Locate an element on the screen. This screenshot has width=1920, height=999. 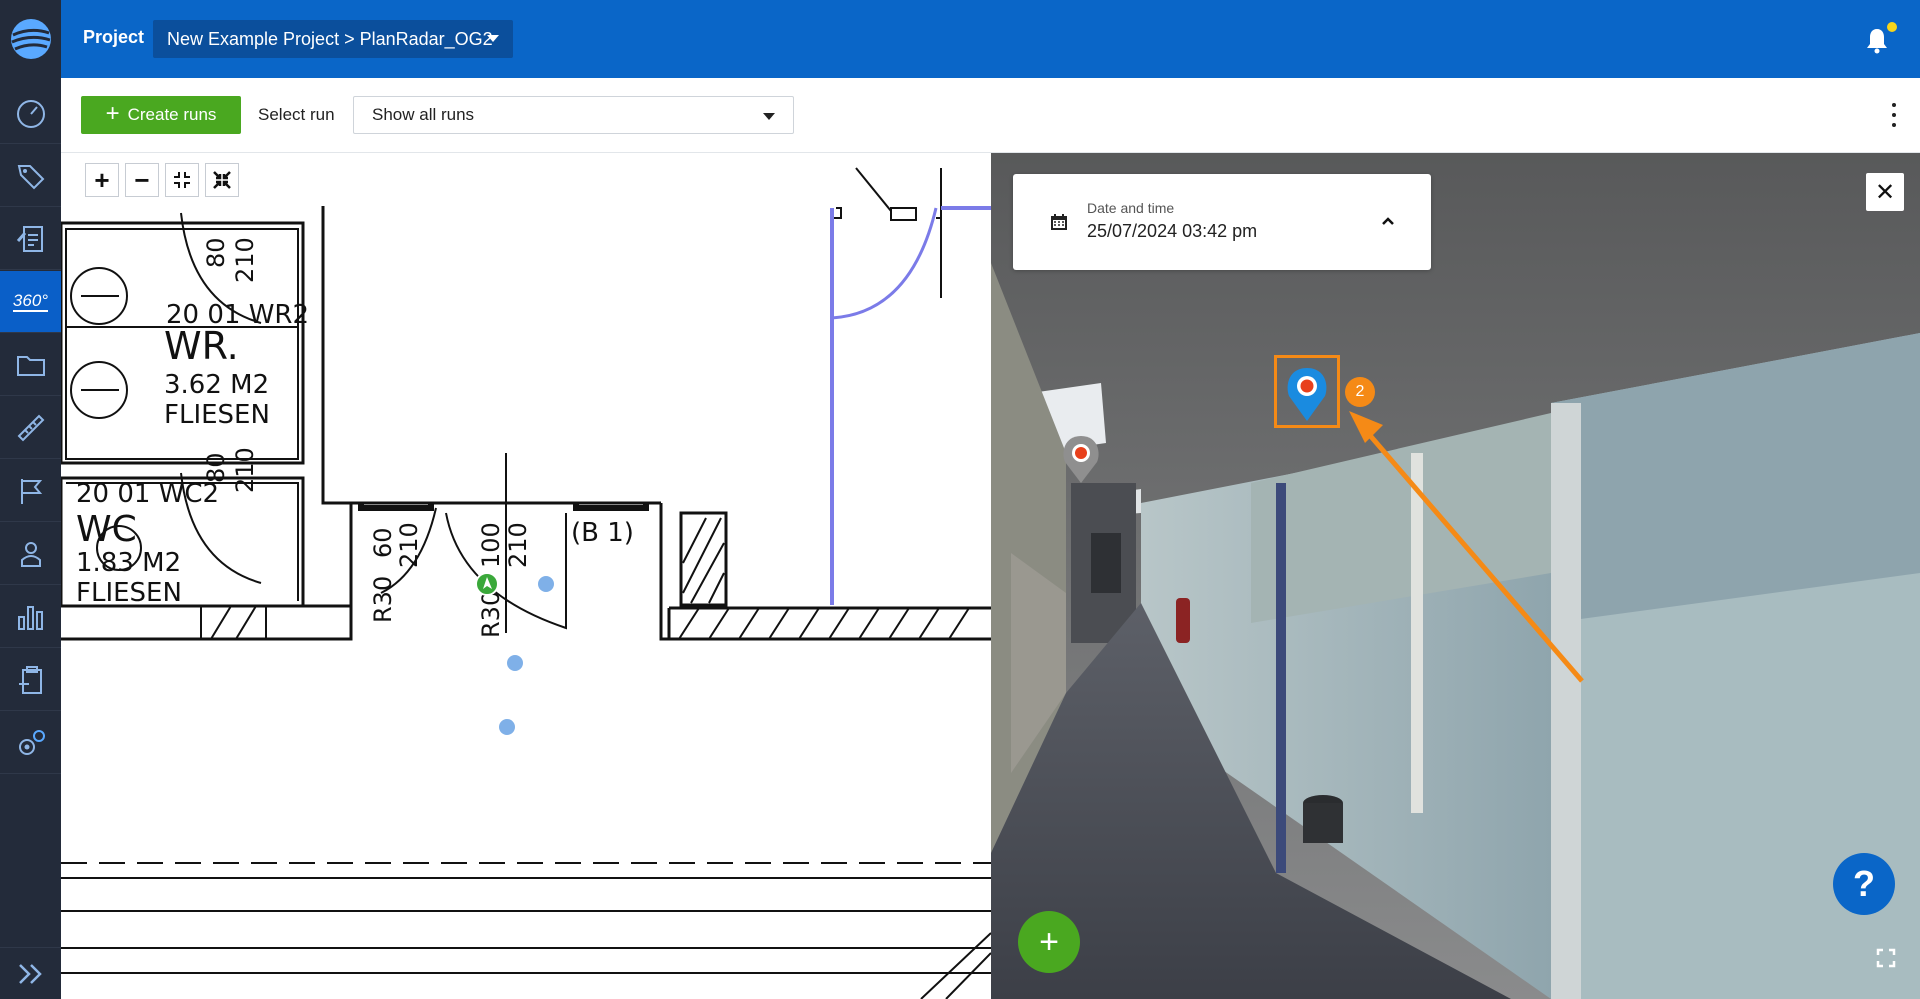
sidebar-item-users is located at coordinates (30, 554).